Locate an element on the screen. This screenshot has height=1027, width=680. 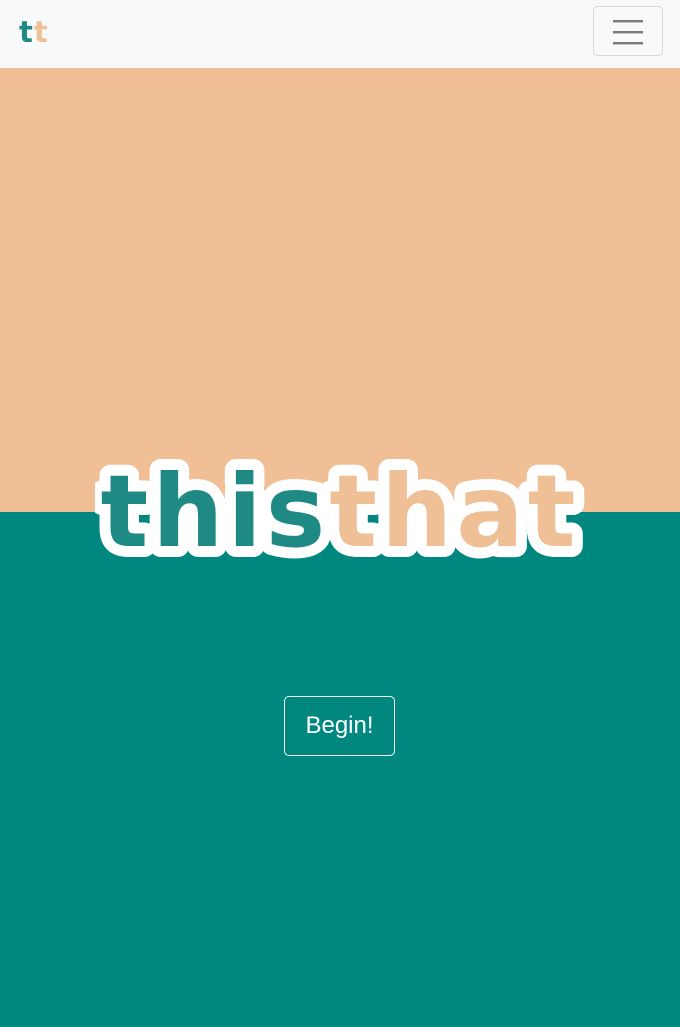
begin-button: Begin! is located at coordinates (339, 726).